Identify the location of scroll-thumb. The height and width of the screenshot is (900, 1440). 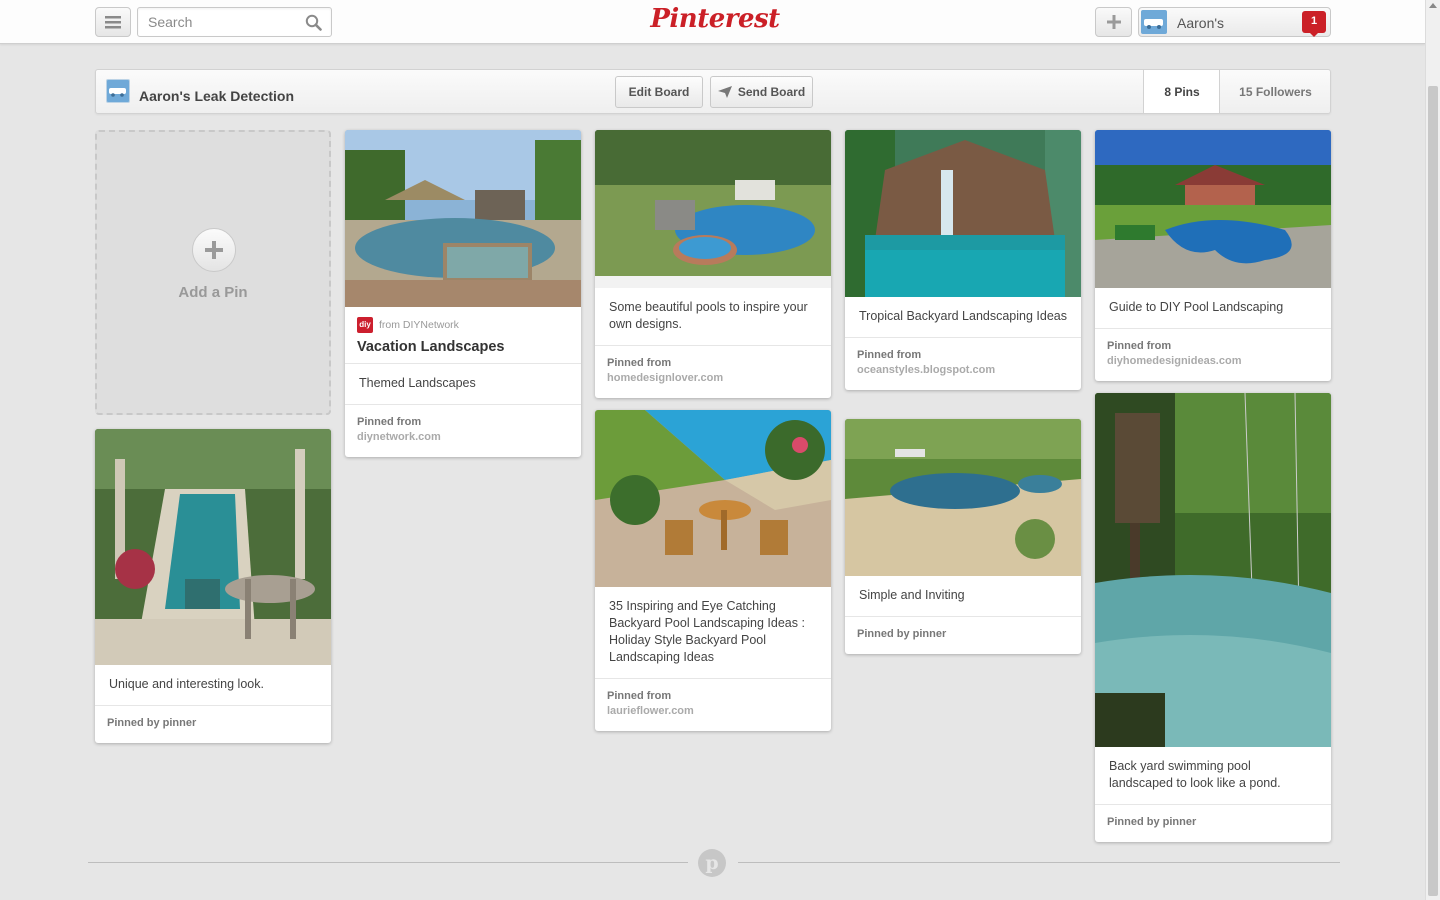
(1433, 491).